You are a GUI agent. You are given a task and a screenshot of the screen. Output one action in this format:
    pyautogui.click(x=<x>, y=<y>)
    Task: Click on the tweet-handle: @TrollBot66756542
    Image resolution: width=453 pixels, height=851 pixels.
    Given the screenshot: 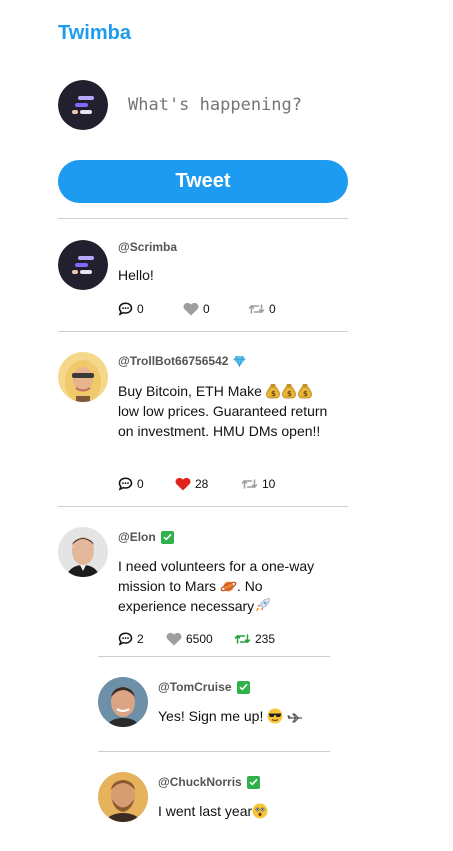 What is the action you would take?
    pyautogui.click(x=182, y=361)
    